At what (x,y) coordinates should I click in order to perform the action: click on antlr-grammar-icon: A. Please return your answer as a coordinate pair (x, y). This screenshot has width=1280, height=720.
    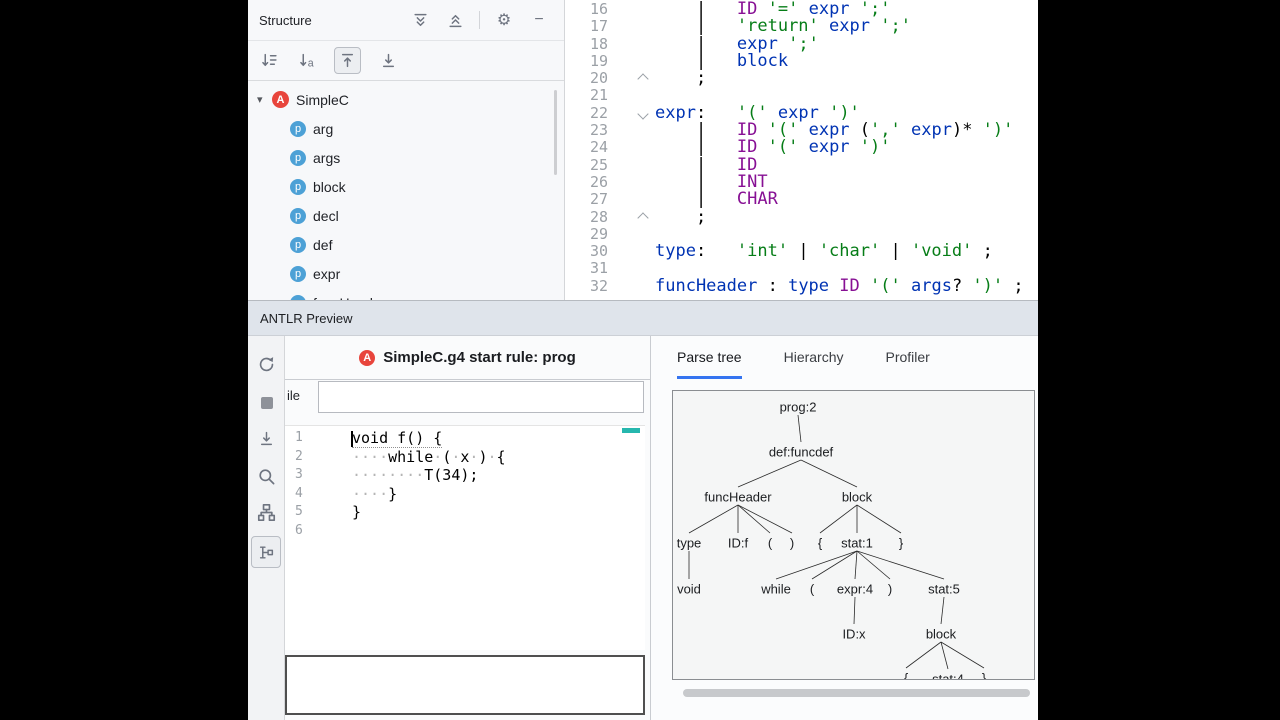
    Looking at the image, I should click on (280, 99).